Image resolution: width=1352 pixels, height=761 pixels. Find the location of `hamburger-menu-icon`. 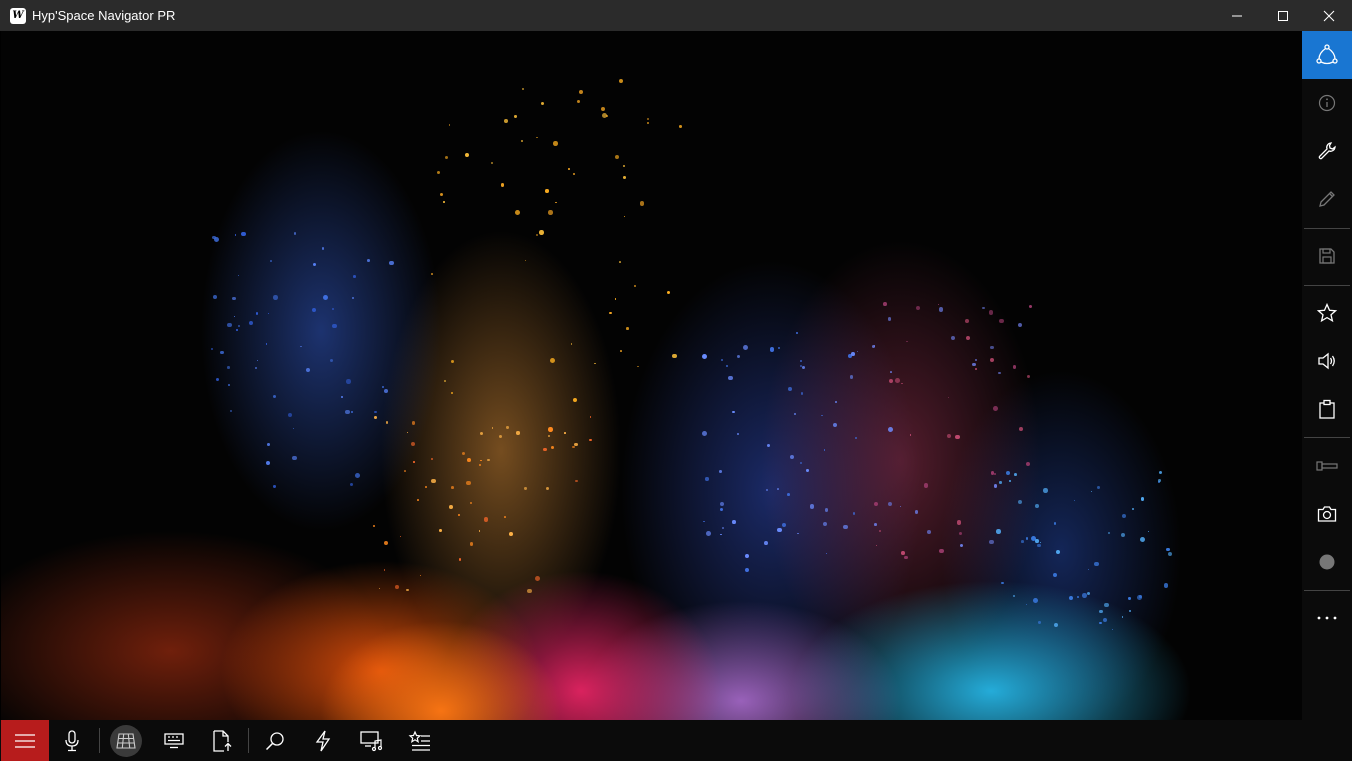

hamburger-menu-icon is located at coordinates (25, 740).